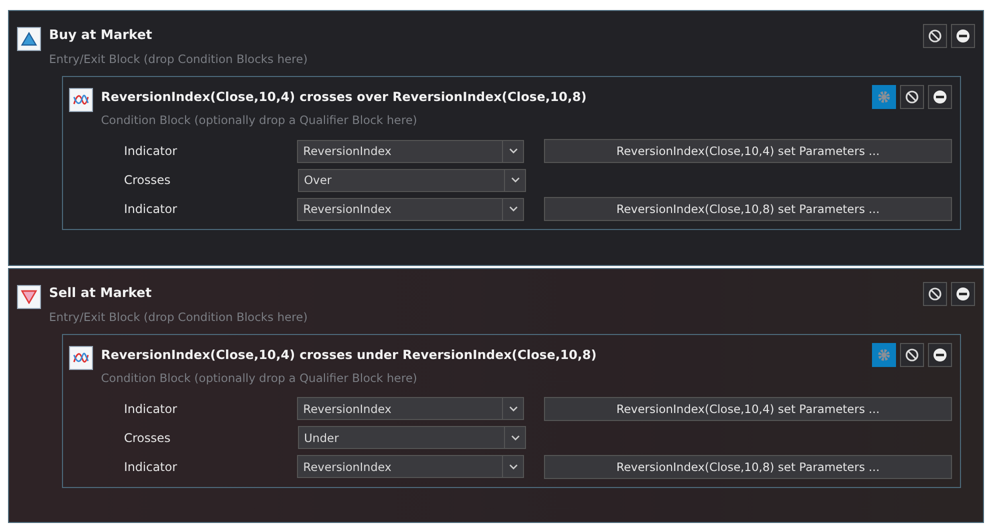  I want to click on condition-title: ReversionIndex(Close,10,4) crosses under ReversionIndex(Close,10,8), so click(349, 354).